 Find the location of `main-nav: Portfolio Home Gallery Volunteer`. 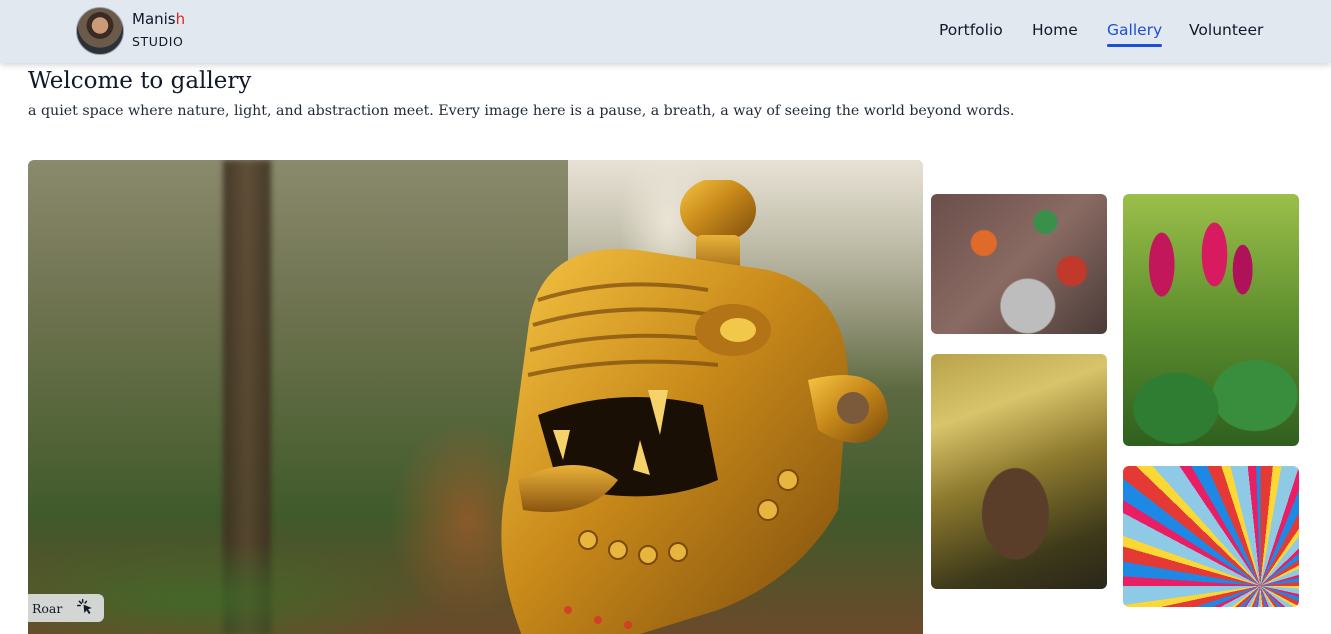

main-nav: Portfolio Home Gallery Volunteer is located at coordinates (665, 34).